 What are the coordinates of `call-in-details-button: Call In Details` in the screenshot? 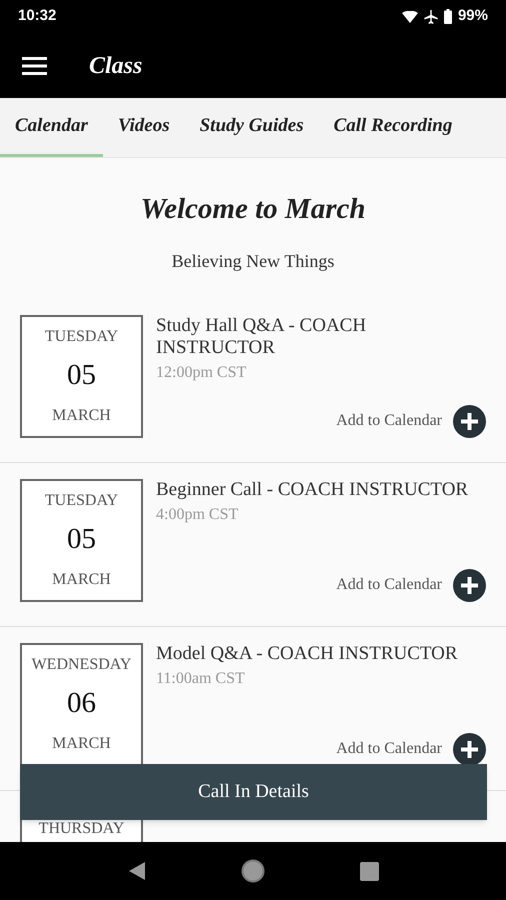 It's located at (253, 792).